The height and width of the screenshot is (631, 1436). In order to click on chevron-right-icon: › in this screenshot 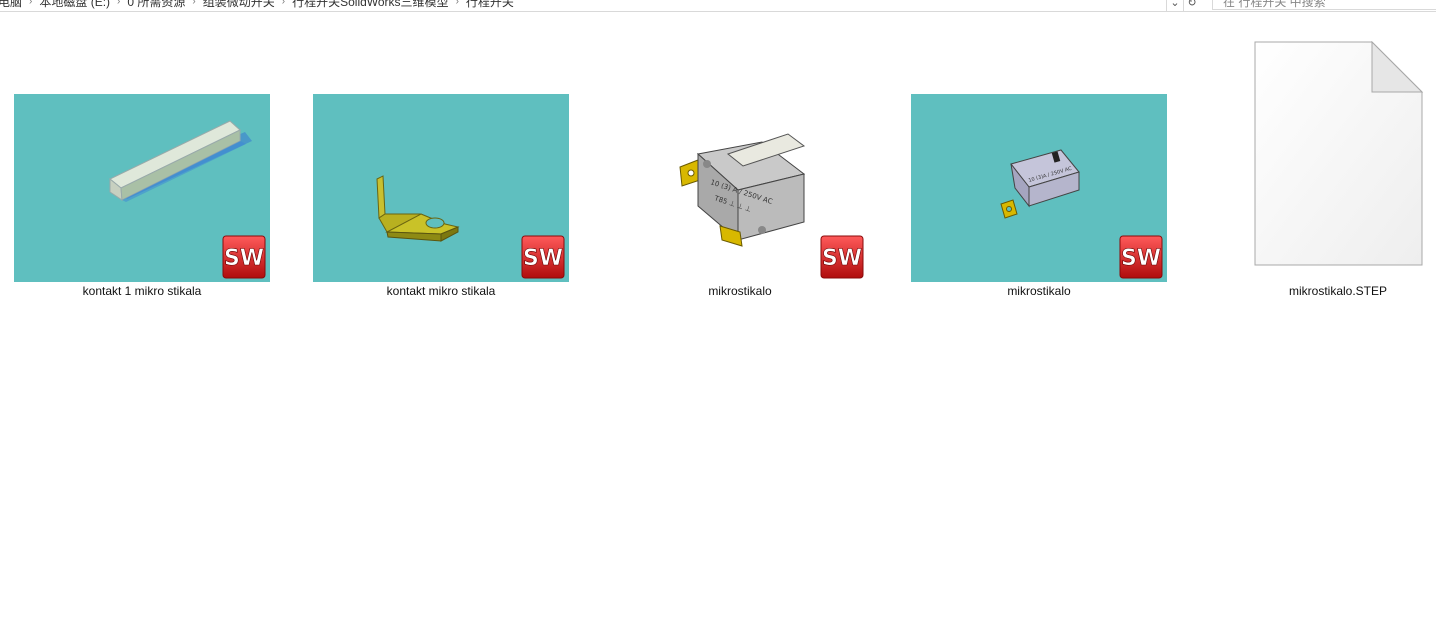, I will do `click(283, 3)`.